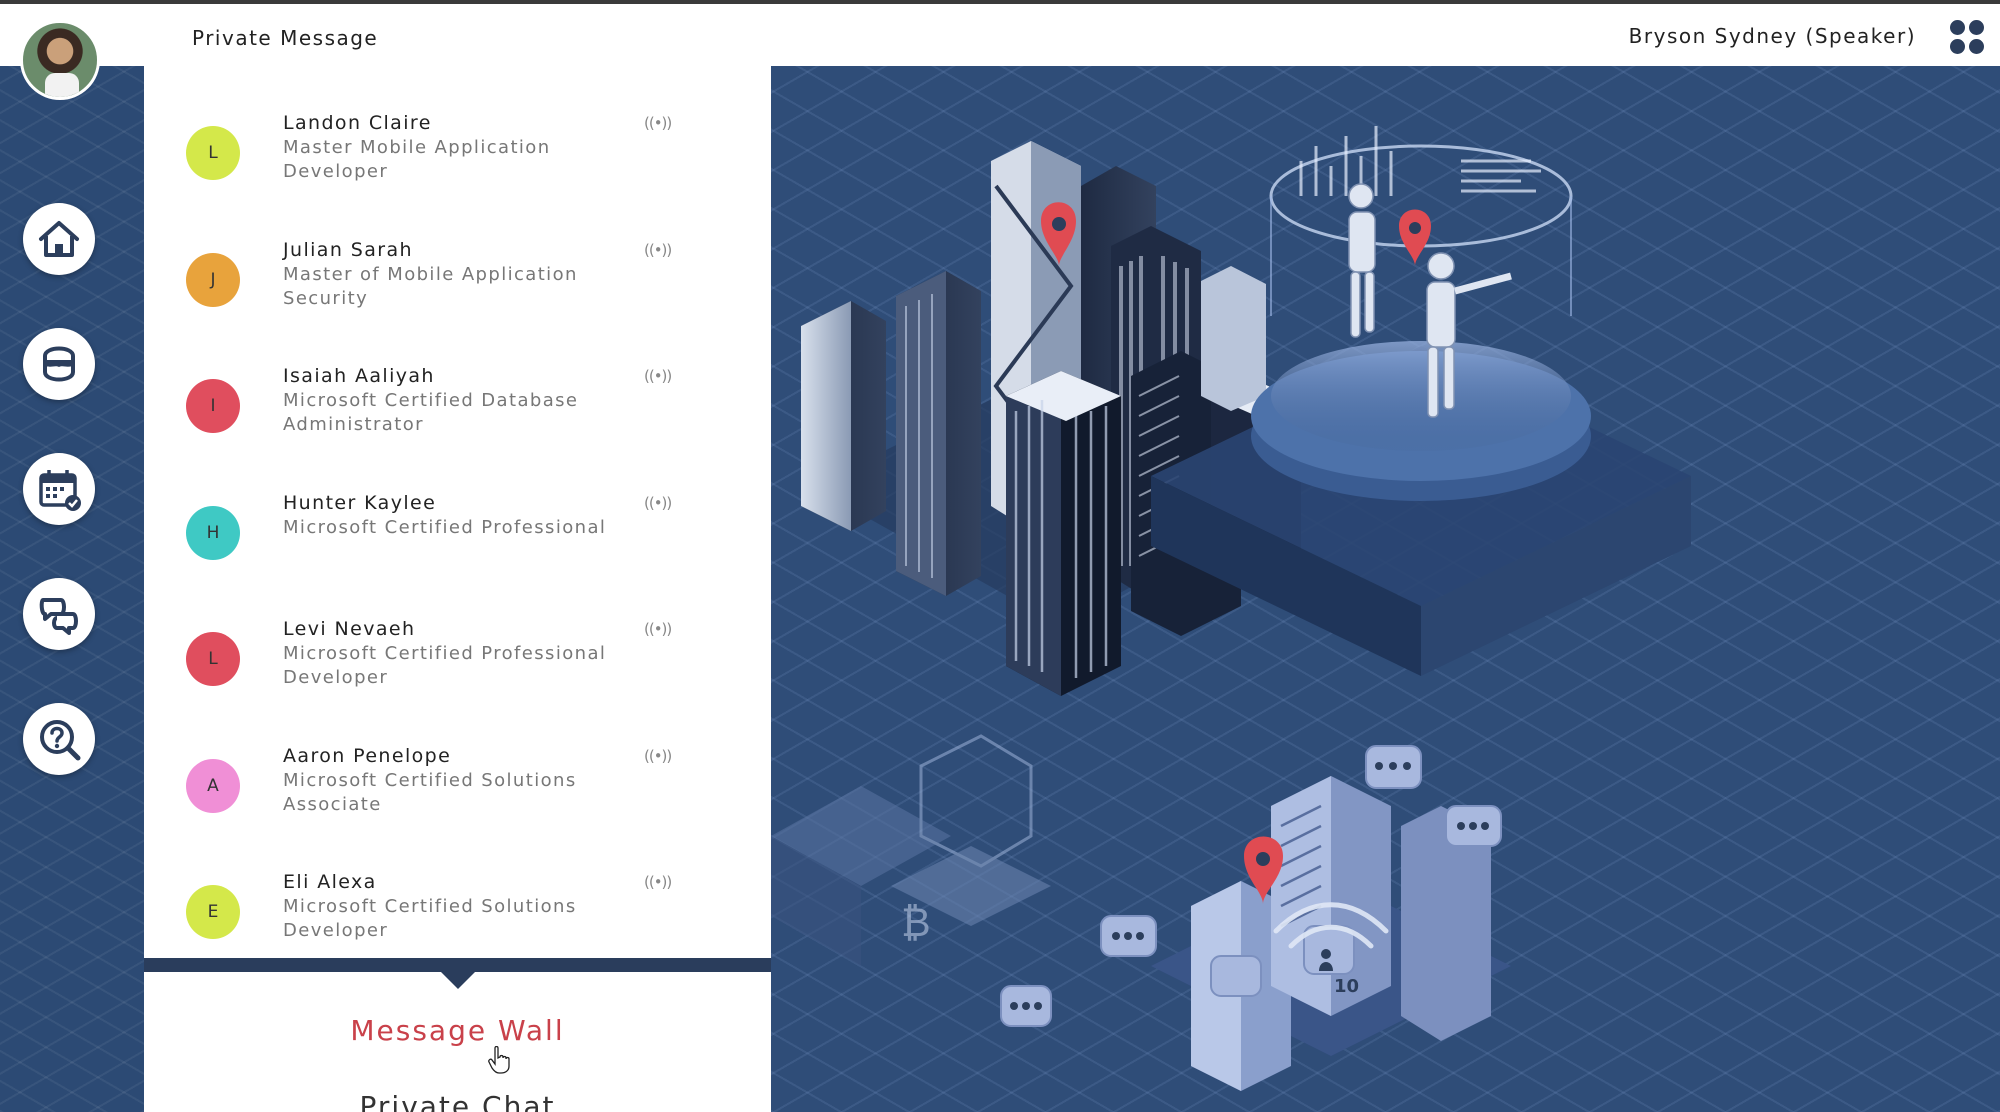 Image resolution: width=2000 pixels, height=1112 pixels. I want to click on contact-name: Isaiah Aaliyah, so click(359, 376).